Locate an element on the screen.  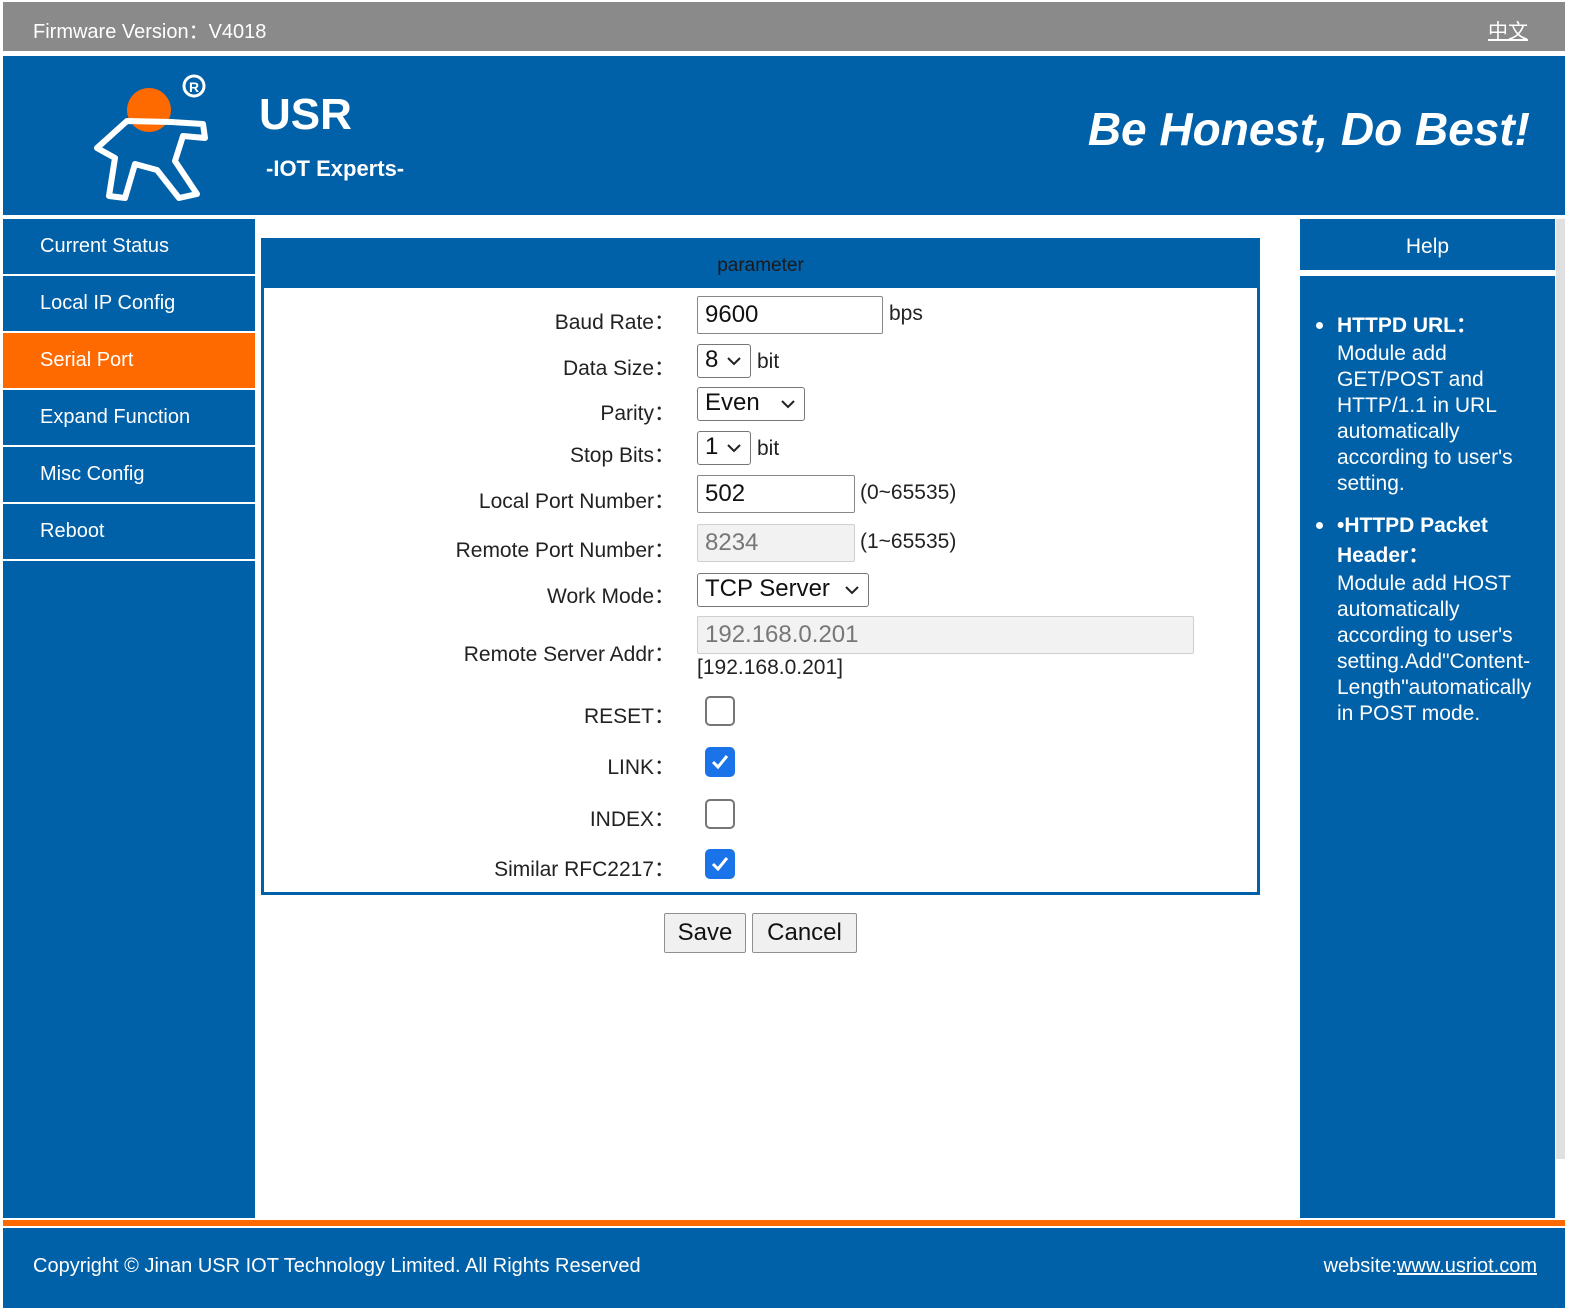
link-checkbox is located at coordinates (720, 762).